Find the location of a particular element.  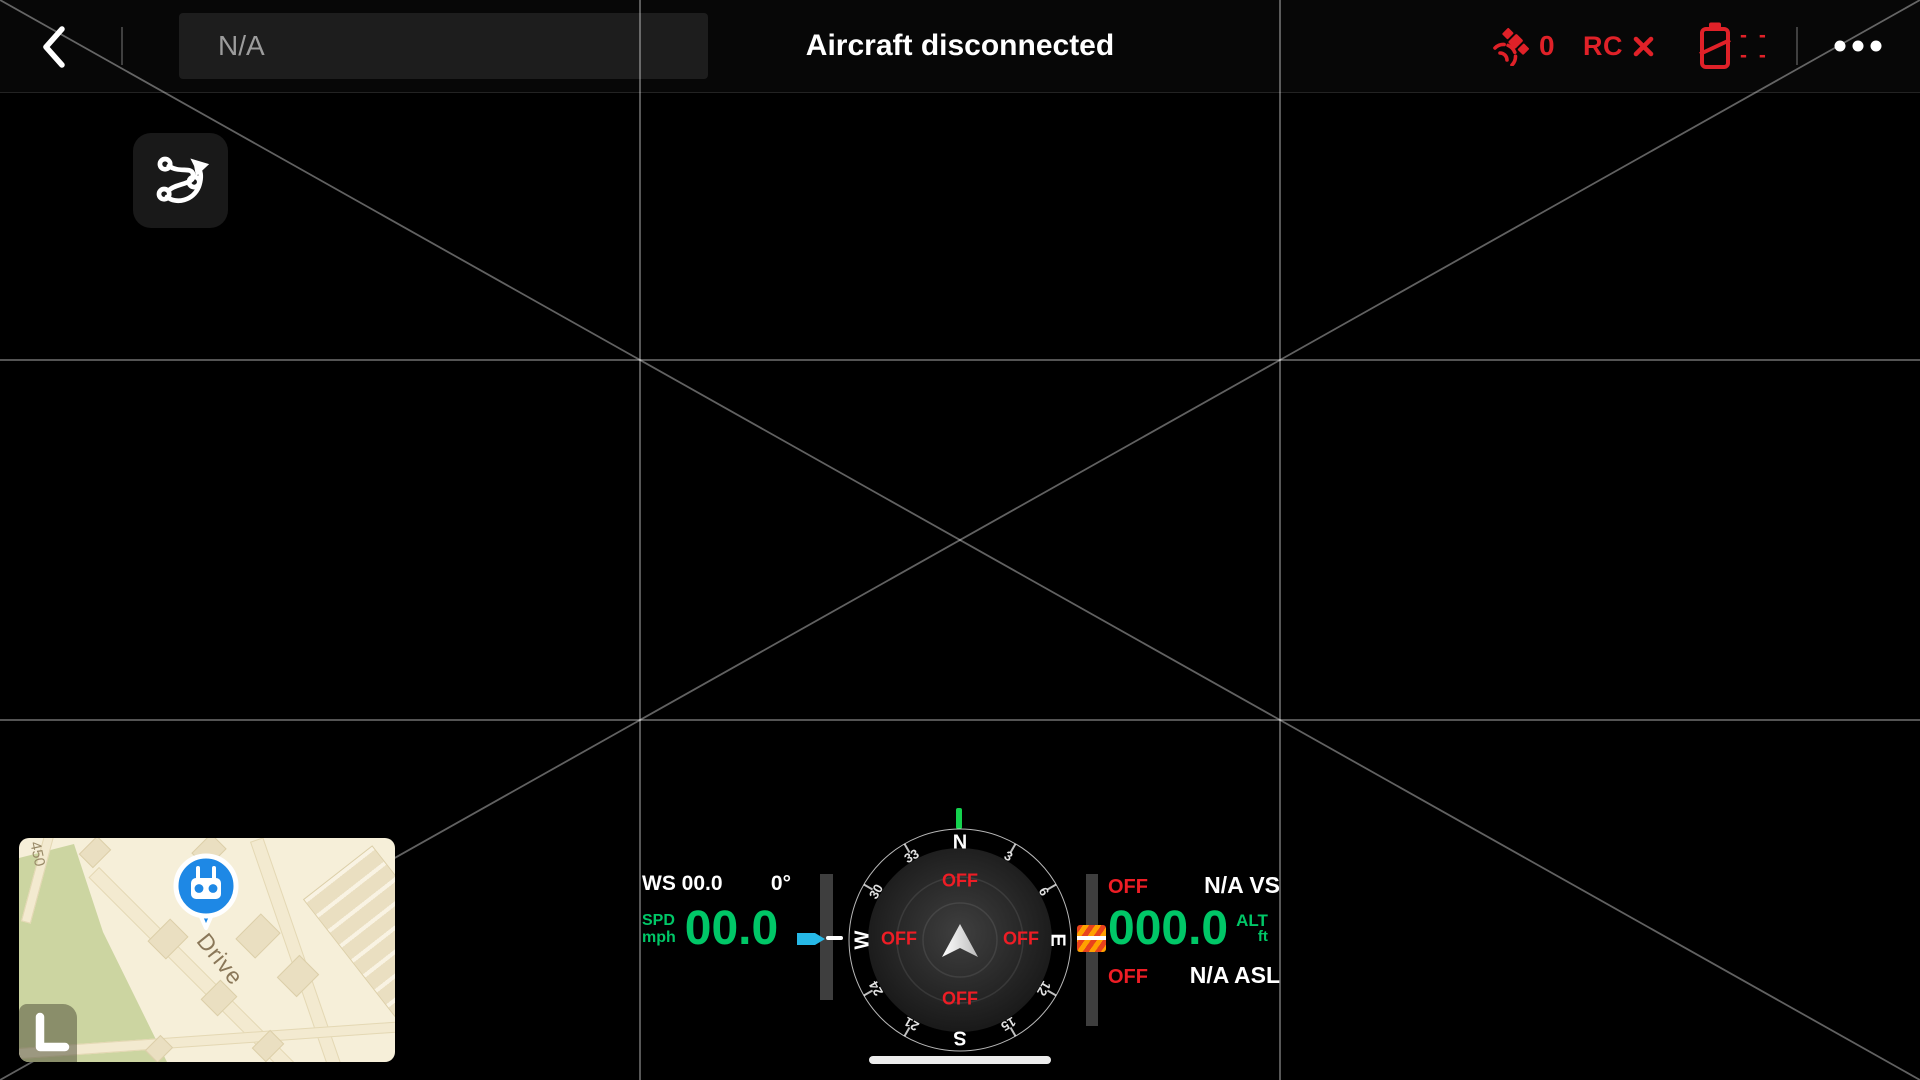

rc-location-pin is located at coordinates (206, 891).